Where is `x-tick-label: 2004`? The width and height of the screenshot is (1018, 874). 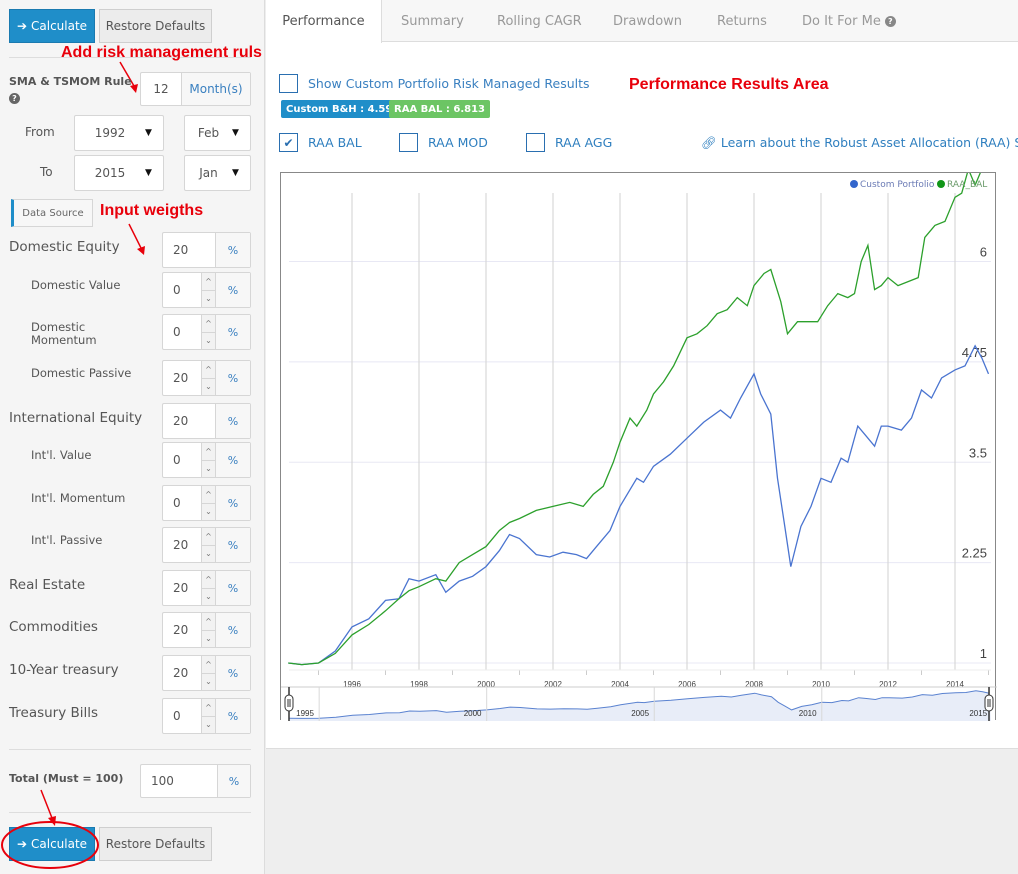
x-tick-label: 2004 is located at coordinates (620, 684).